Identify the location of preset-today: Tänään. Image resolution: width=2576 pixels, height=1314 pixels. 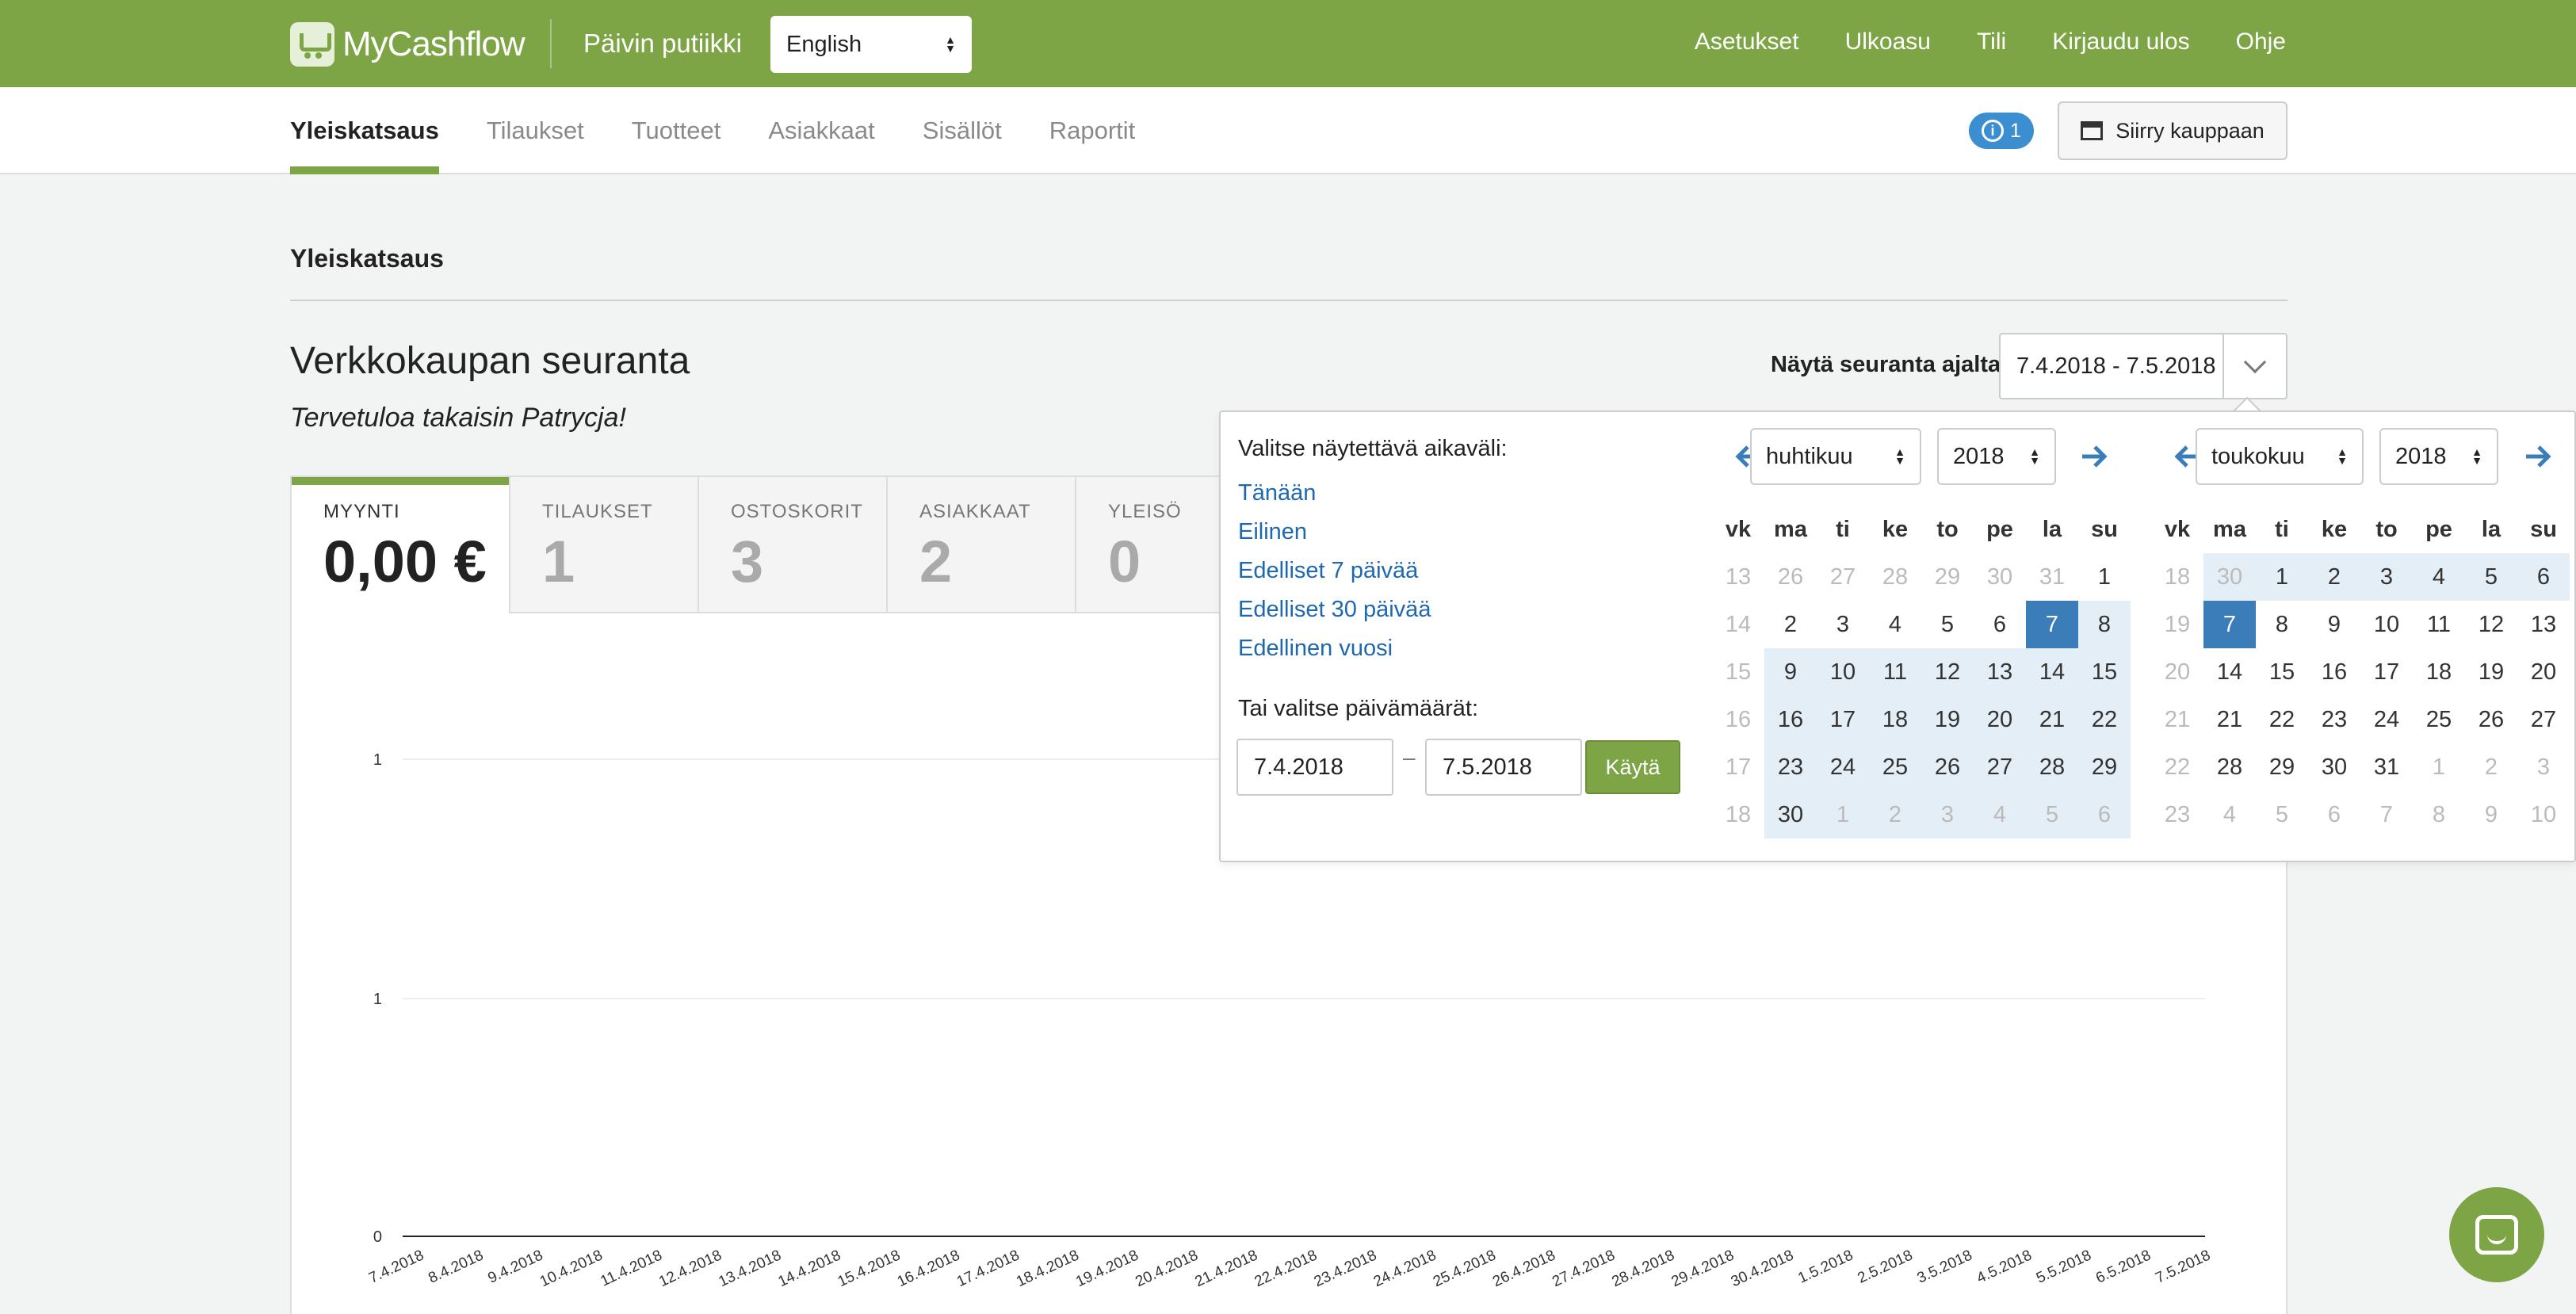
(1334, 493).